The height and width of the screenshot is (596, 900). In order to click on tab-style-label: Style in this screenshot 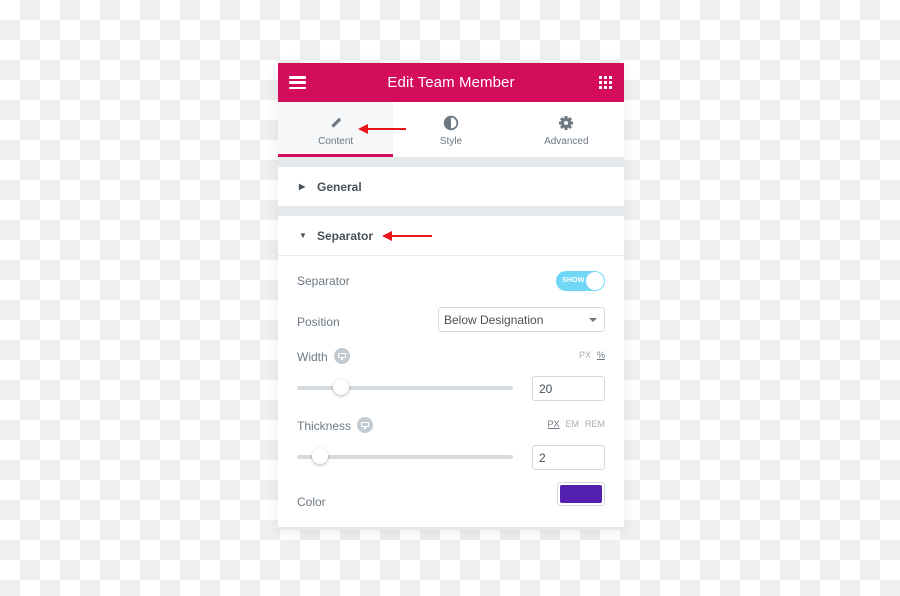, I will do `click(451, 141)`.